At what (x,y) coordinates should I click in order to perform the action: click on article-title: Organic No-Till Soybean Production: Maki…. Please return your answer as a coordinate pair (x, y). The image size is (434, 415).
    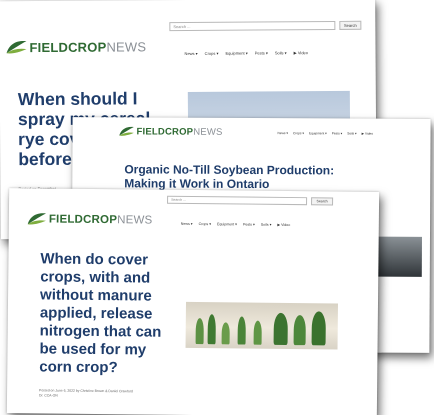
    Looking at the image, I should click on (229, 177).